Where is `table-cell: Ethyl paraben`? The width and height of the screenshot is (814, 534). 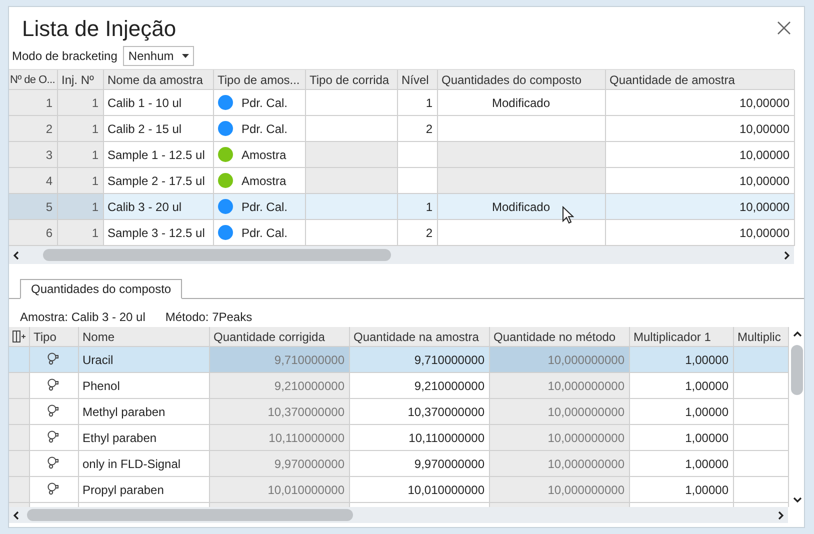
table-cell: Ethyl paraben is located at coordinates (143, 437).